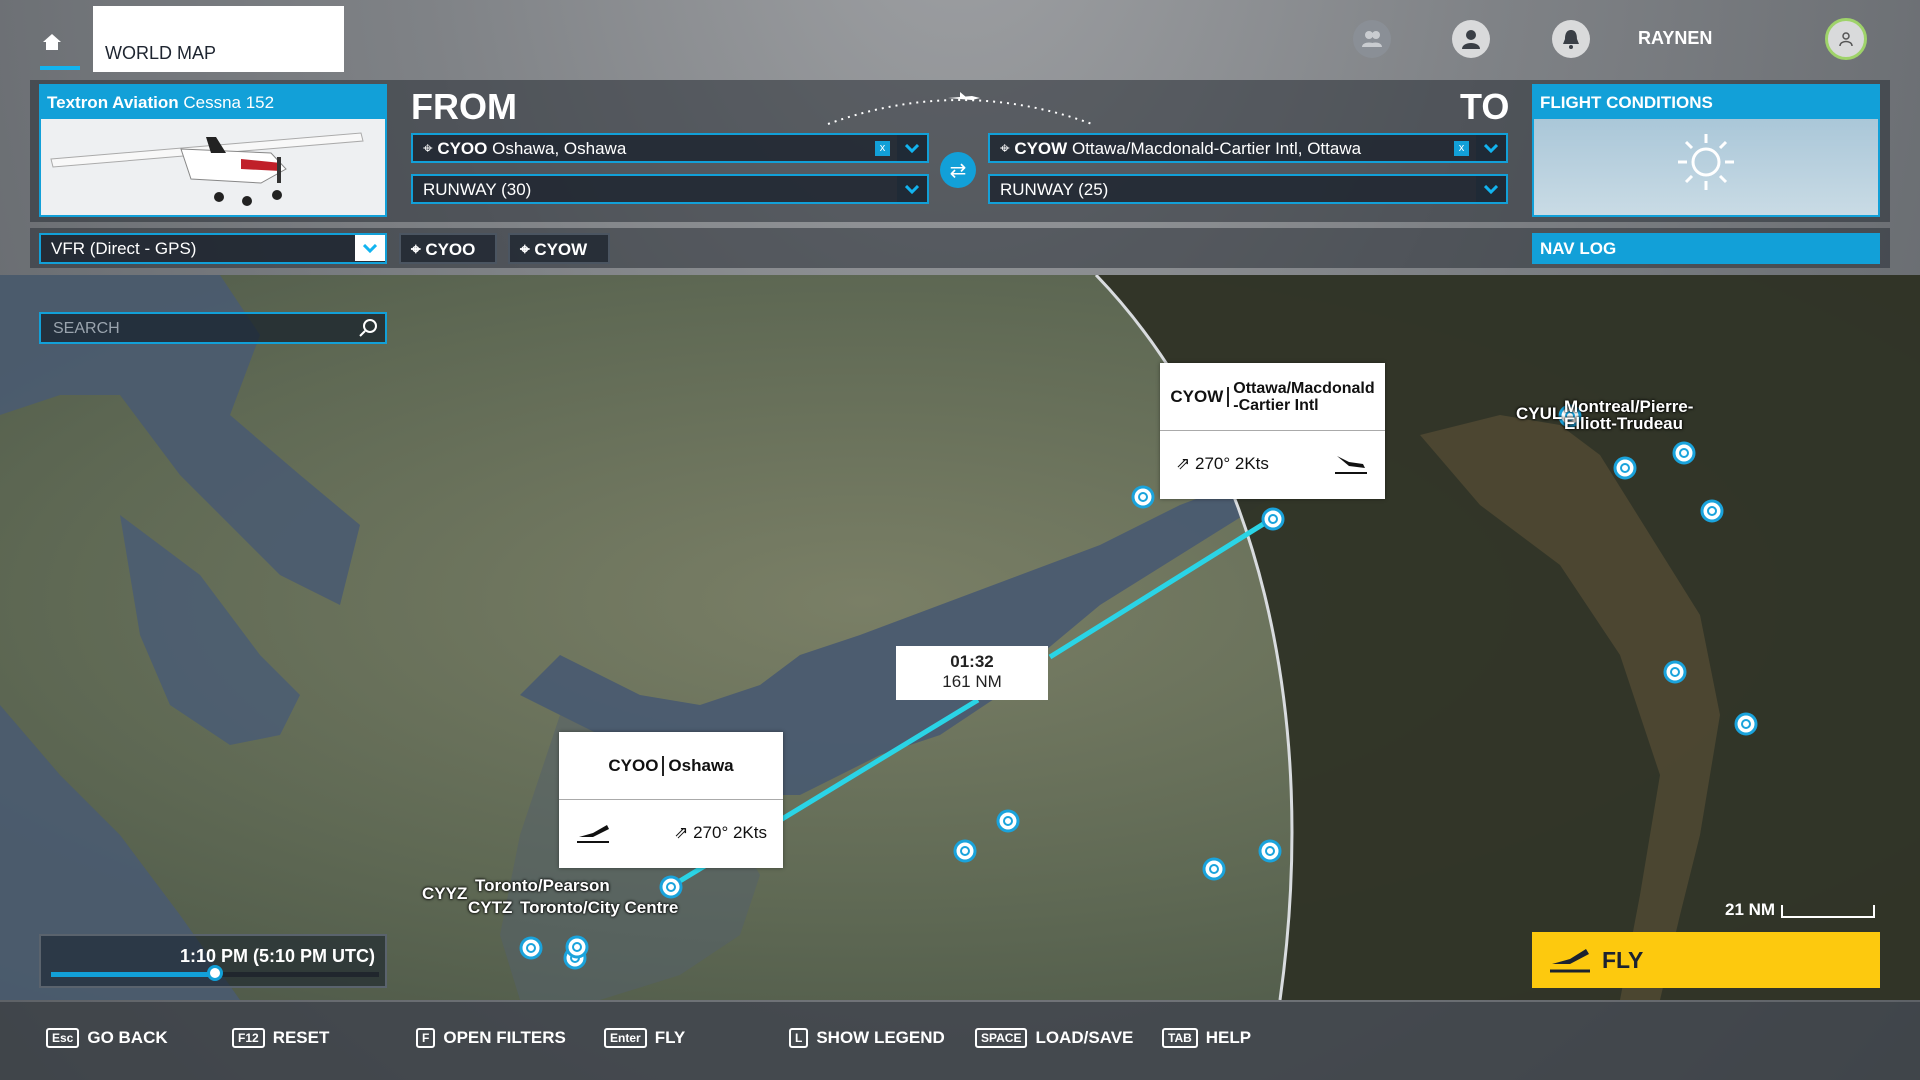 The width and height of the screenshot is (1920, 1080). I want to click on search-icon, so click(368, 328).